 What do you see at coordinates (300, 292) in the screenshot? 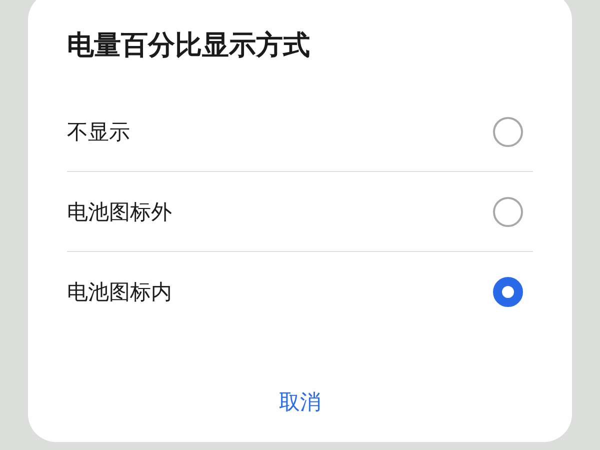
I see `option-row: 电池图标内` at bounding box center [300, 292].